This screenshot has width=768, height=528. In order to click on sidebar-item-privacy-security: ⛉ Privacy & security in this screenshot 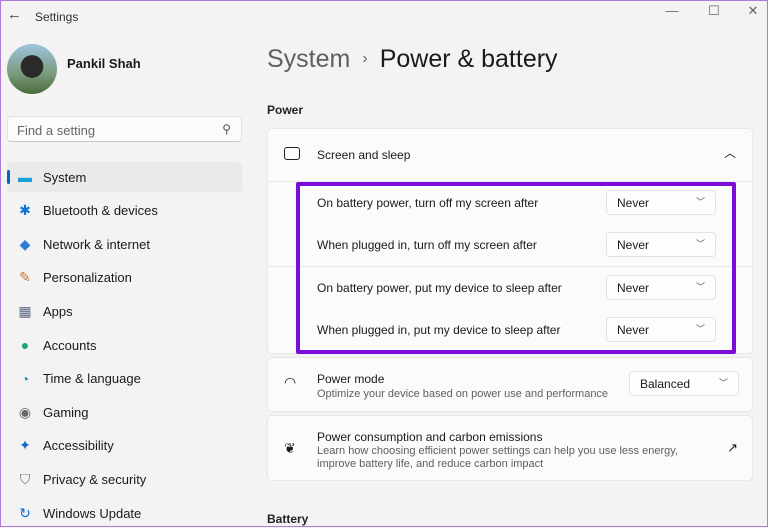, I will do `click(124, 479)`.